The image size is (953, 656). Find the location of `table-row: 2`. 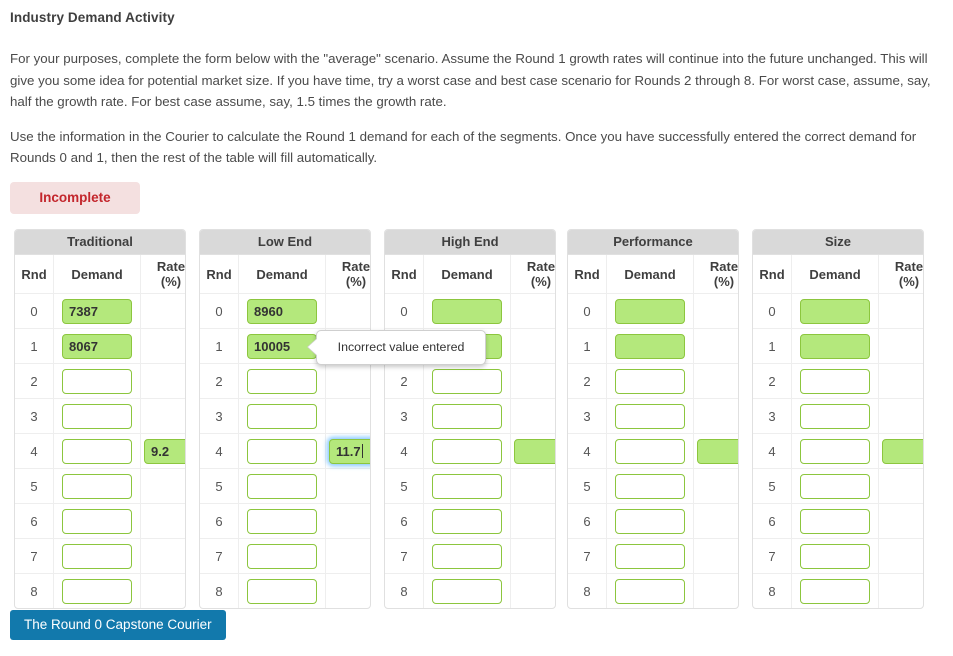

table-row: 2 is located at coordinates (653, 381).